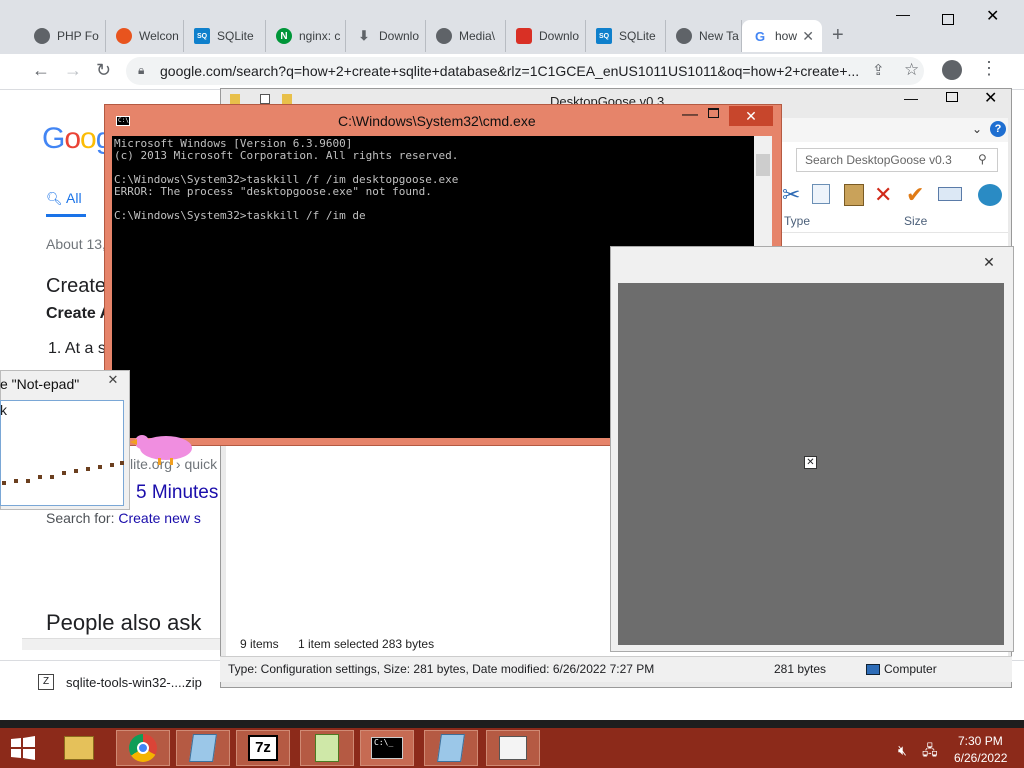  Describe the element at coordinates (878, 70) in the screenshot. I see `share-icon: ⇪` at that location.